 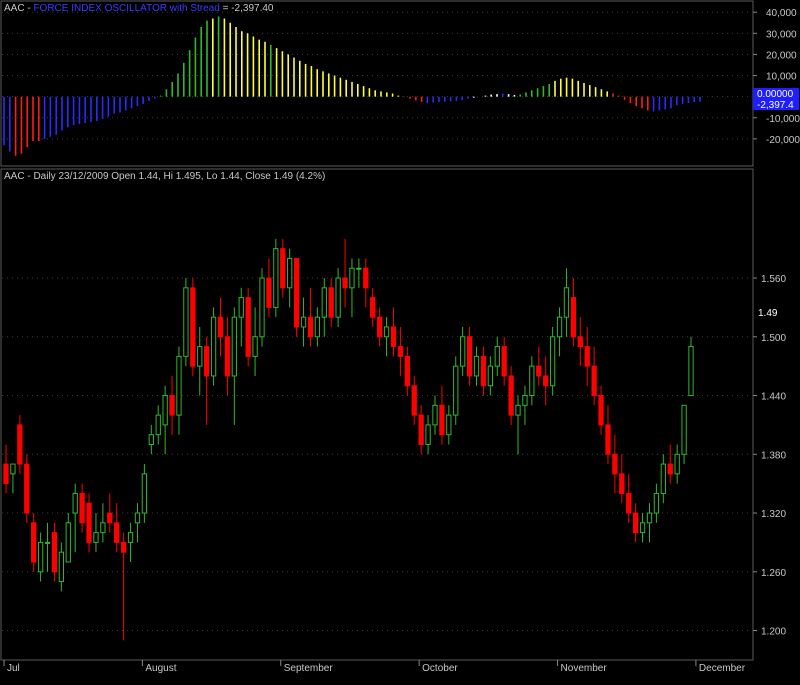 I want to click on price-tick-label: 1.260, so click(x=773, y=573).